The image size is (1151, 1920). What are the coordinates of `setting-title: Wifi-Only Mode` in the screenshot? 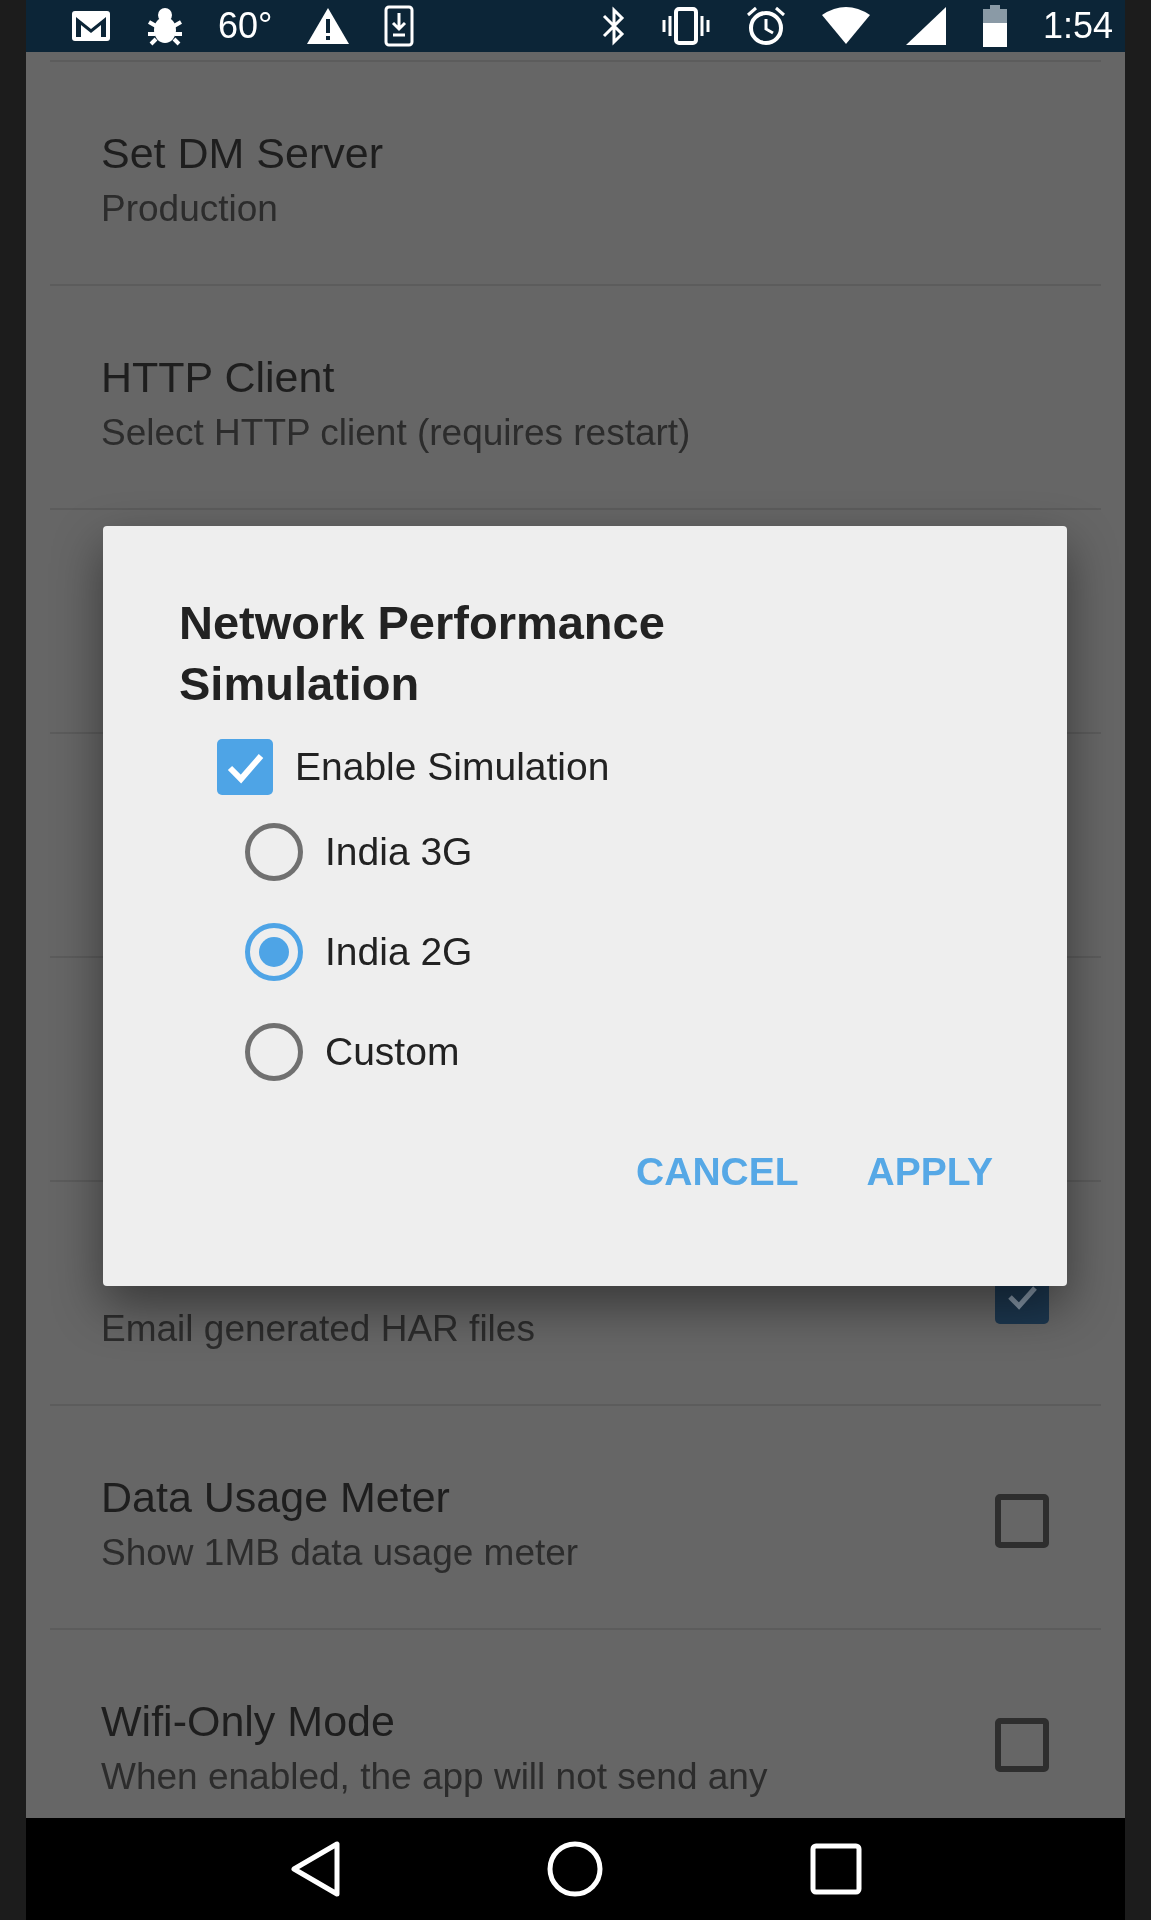 It's located at (248, 1721).